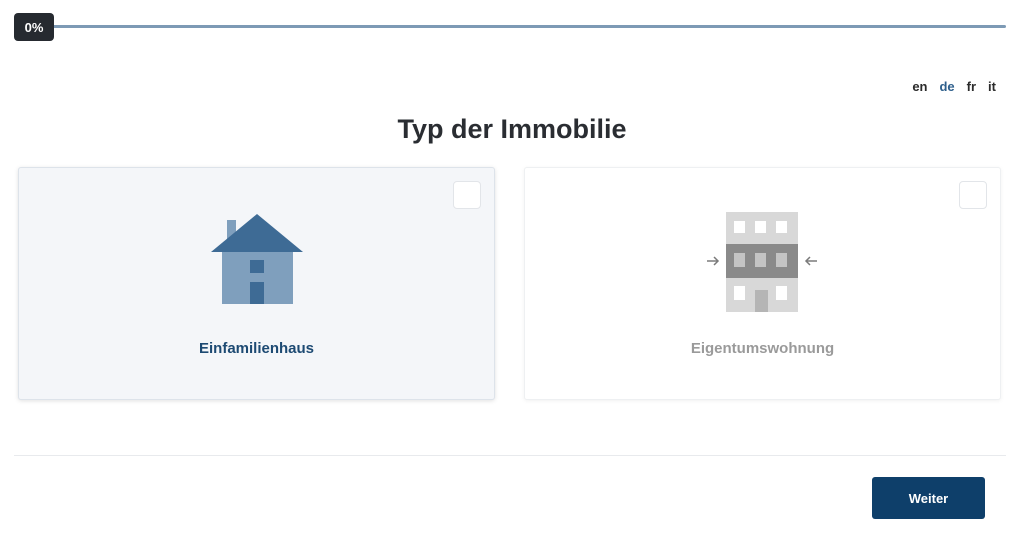 The width and height of the screenshot is (1024, 533). Describe the element at coordinates (510, 455) in the screenshot. I see `divider` at that location.